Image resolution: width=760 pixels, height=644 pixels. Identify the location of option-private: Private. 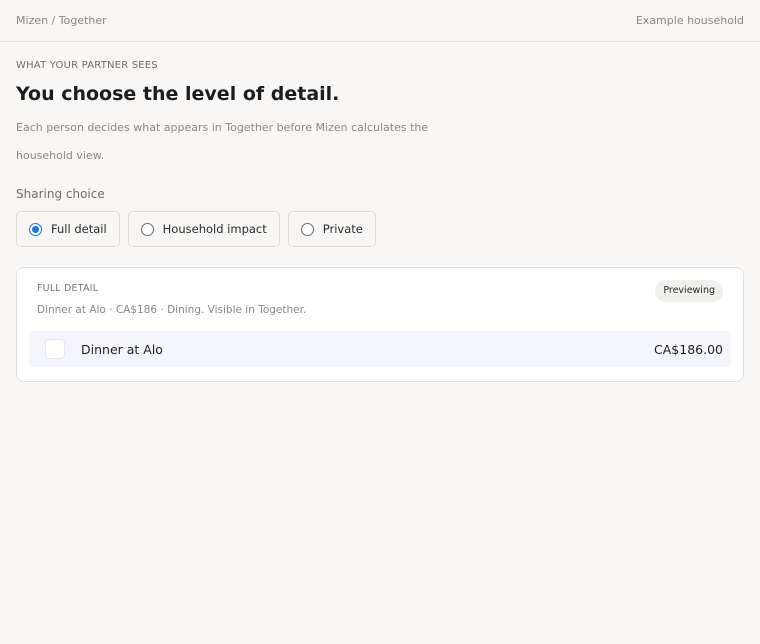
(331, 229).